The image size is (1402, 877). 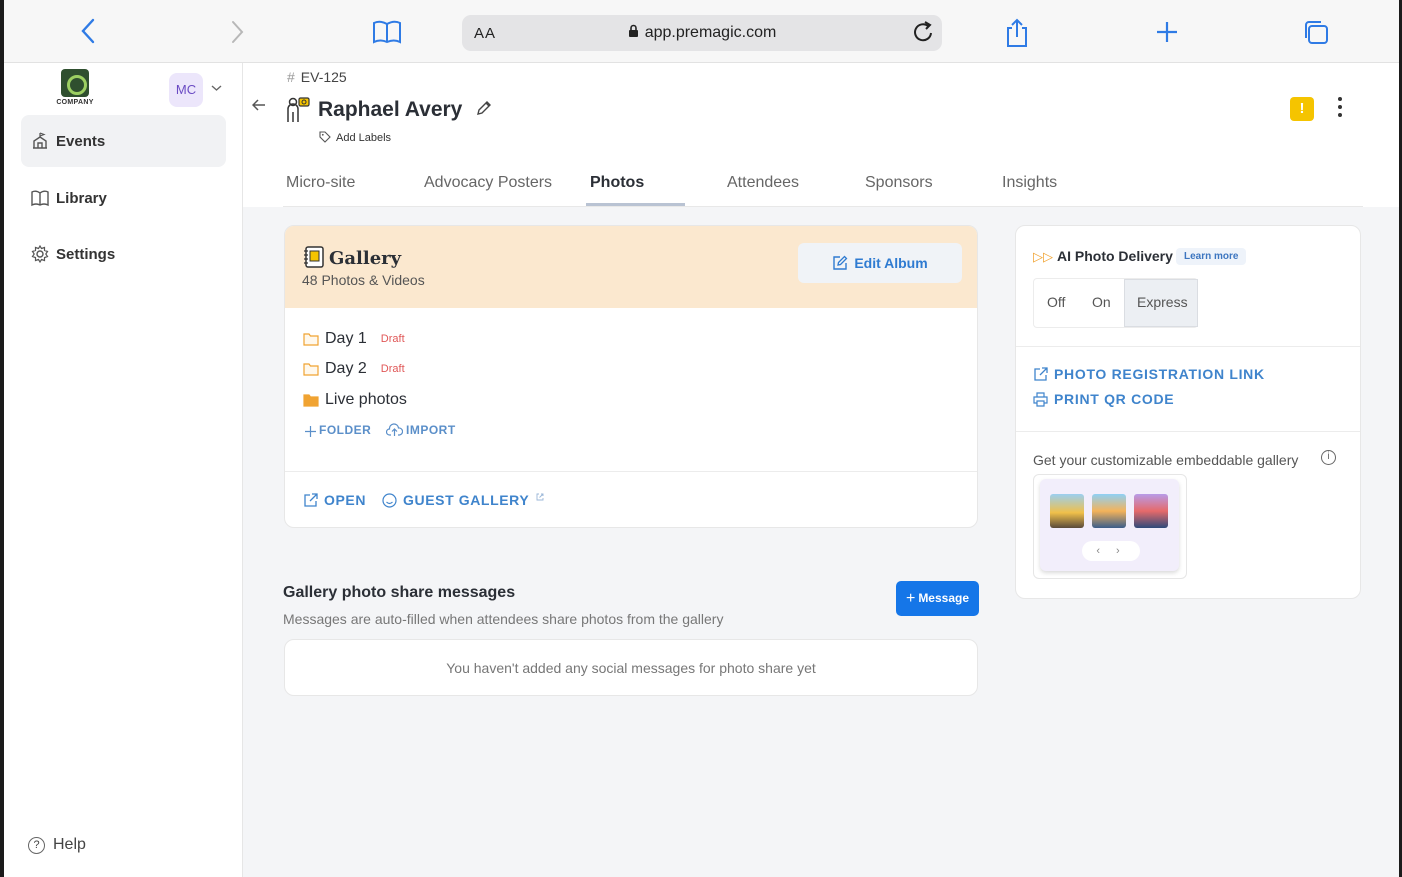 What do you see at coordinates (763, 183) in the screenshot?
I see `tab-attendees: Attendees` at bounding box center [763, 183].